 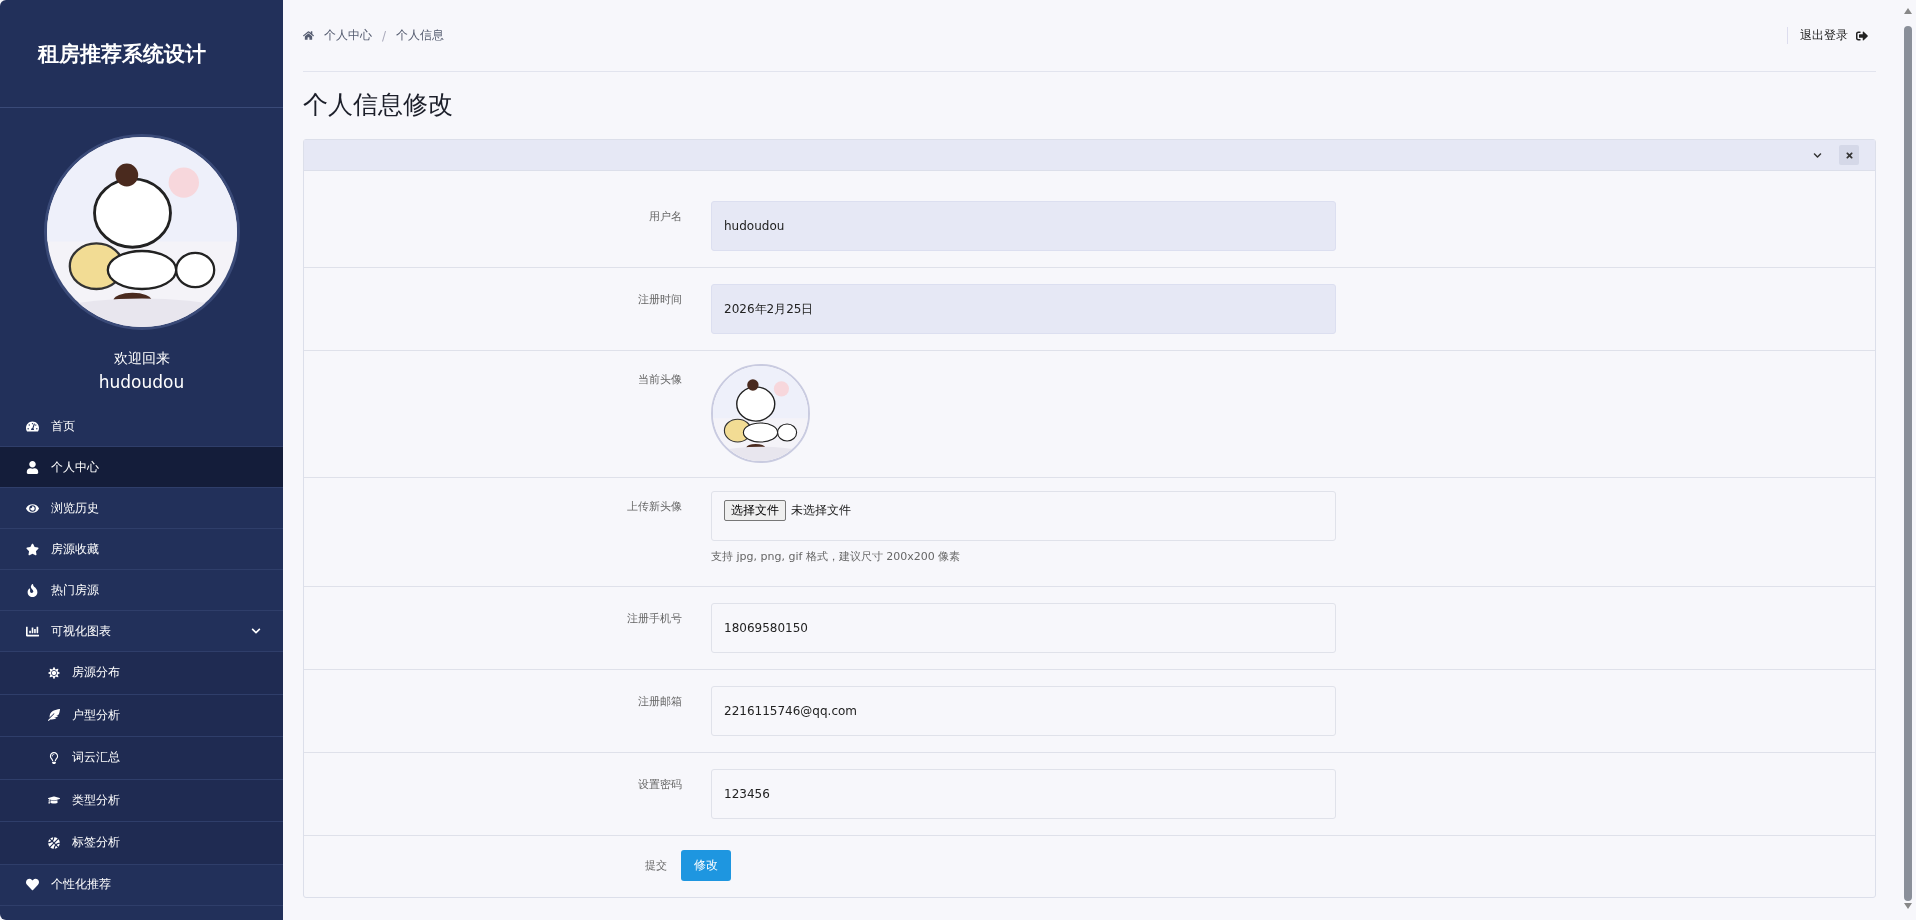 I want to click on field-label: 注册时间, so click(x=659, y=300).